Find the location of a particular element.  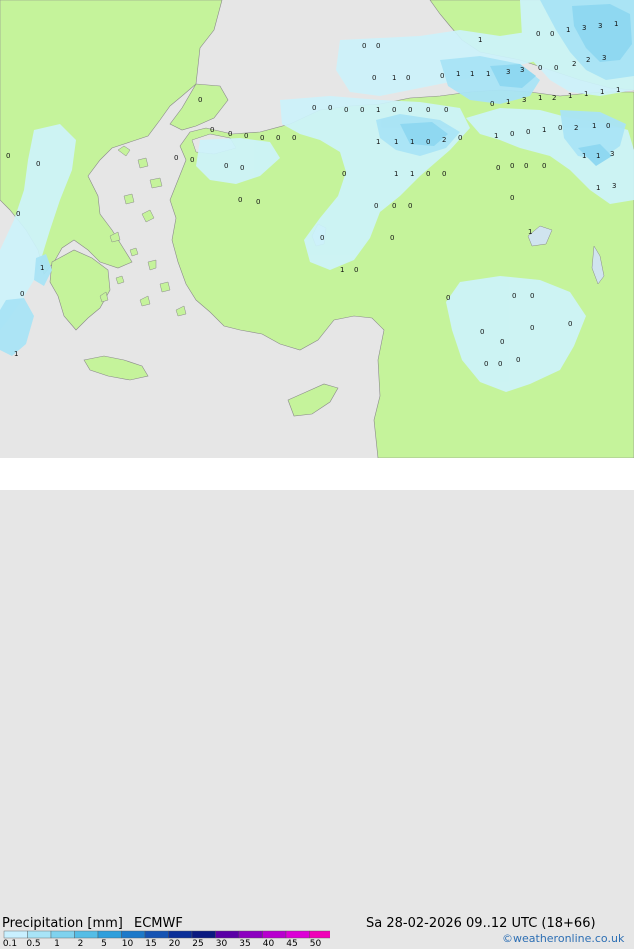

color-scale-tick-label: 45 is located at coordinates (292, 944).